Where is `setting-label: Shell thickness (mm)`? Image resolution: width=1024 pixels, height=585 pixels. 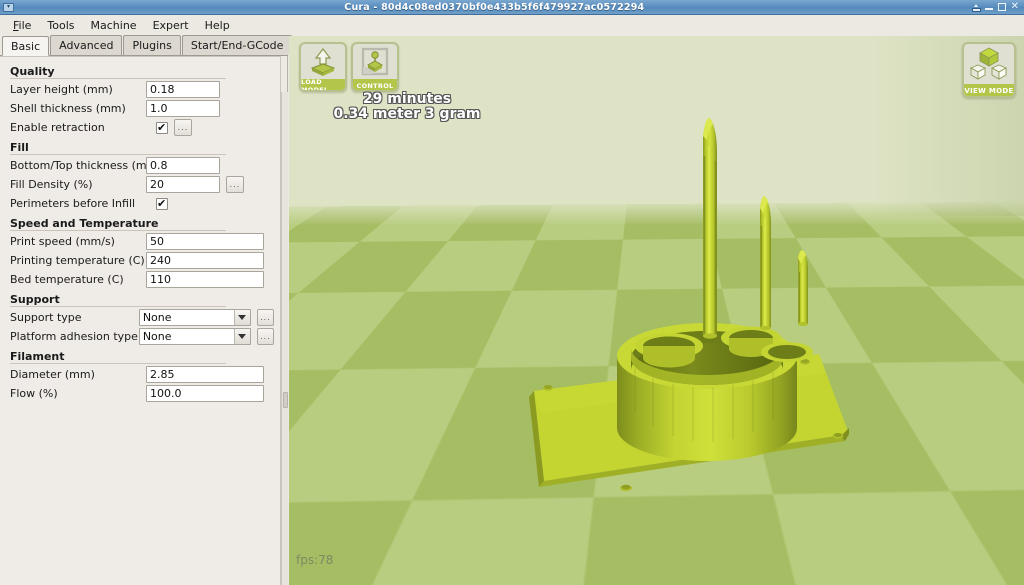
setting-label: Shell thickness (mm) is located at coordinates (68, 108).